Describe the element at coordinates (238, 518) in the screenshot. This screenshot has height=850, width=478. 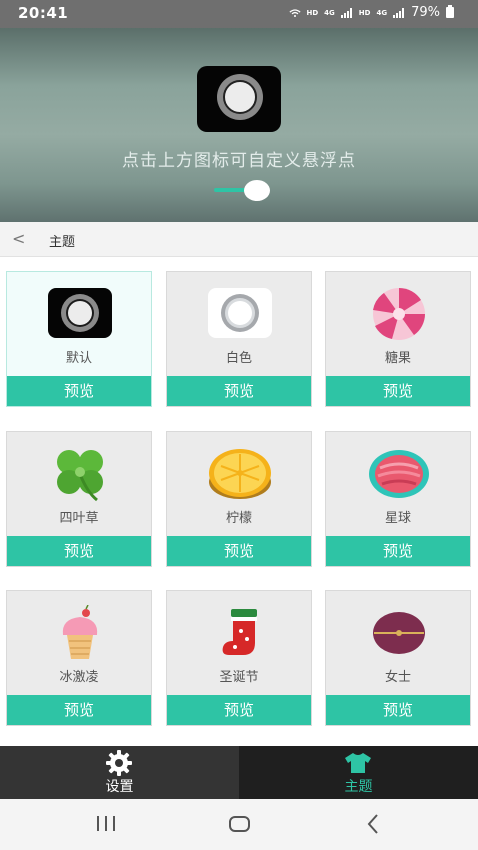
I see `theme-label: 柠檬` at that location.